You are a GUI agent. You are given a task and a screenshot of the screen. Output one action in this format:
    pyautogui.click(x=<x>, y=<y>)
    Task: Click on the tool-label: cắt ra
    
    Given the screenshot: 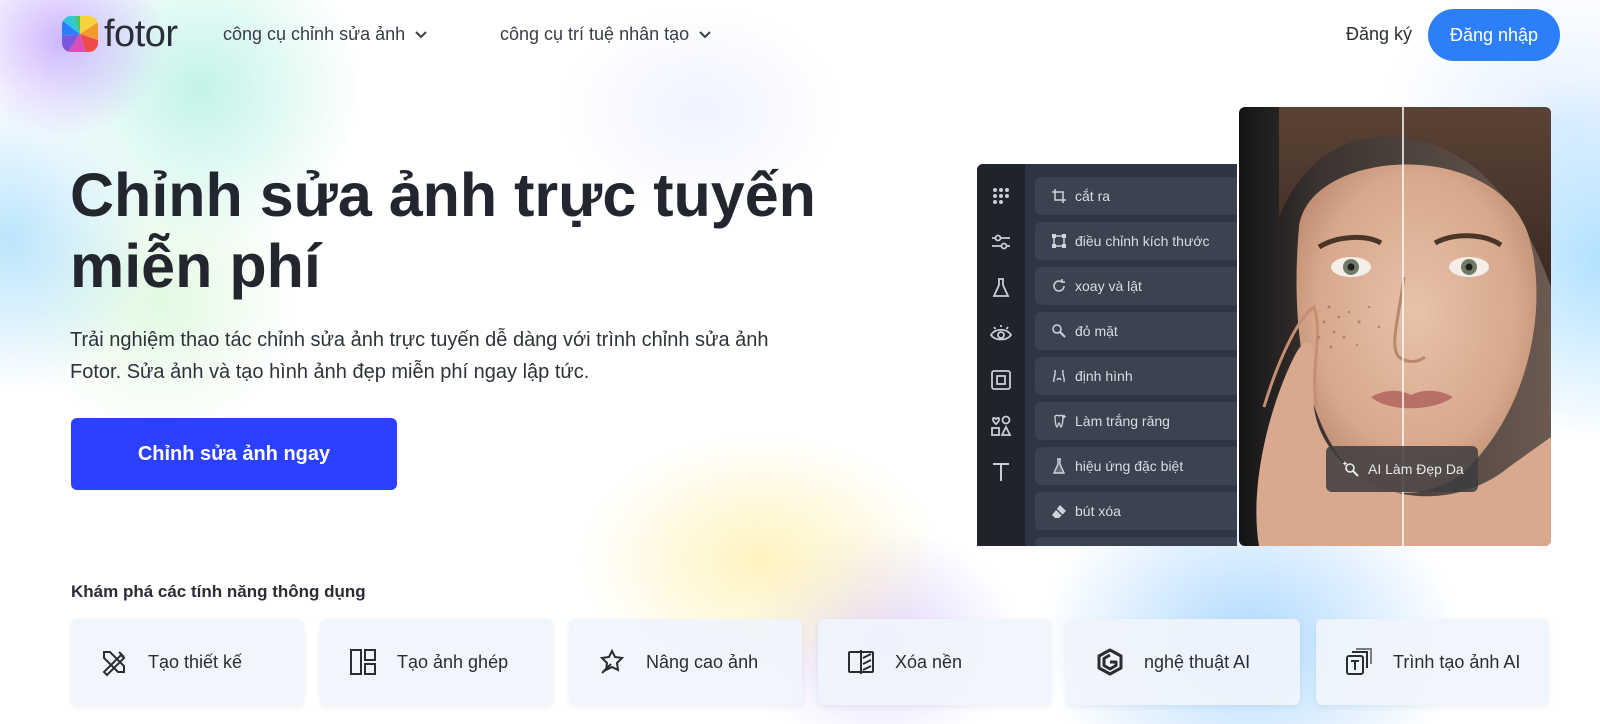 What is the action you would take?
    pyautogui.click(x=1093, y=196)
    